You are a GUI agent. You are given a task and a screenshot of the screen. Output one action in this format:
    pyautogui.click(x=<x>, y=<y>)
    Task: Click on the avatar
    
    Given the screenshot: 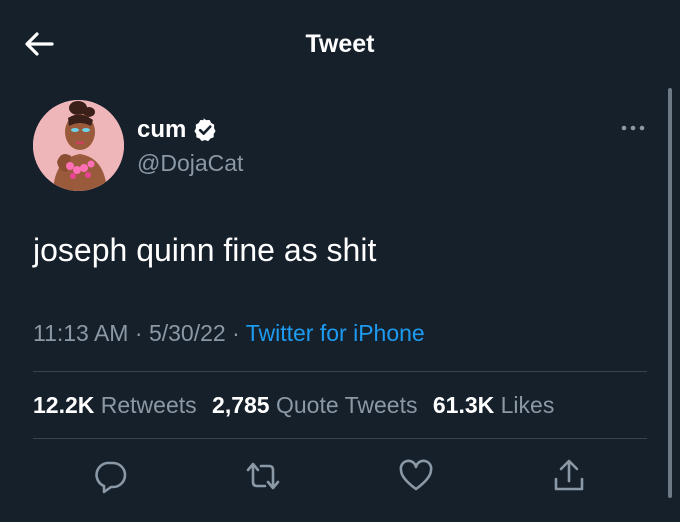 What is the action you would take?
    pyautogui.click(x=78, y=145)
    